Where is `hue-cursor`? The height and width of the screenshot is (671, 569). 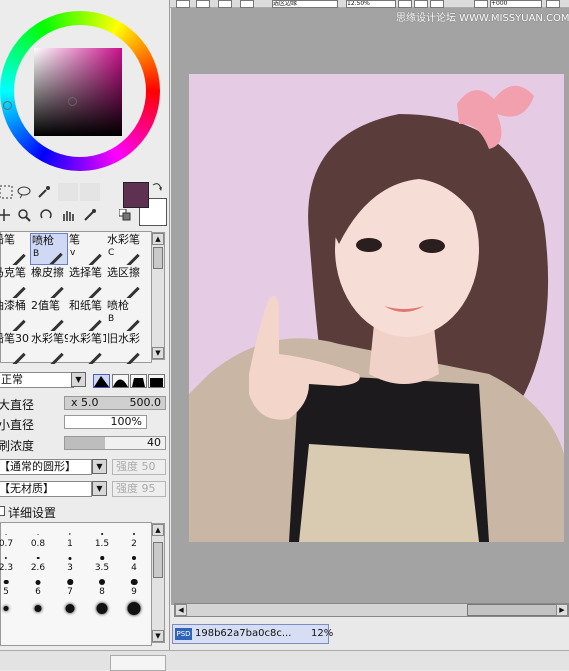
hue-cursor is located at coordinates (7, 105).